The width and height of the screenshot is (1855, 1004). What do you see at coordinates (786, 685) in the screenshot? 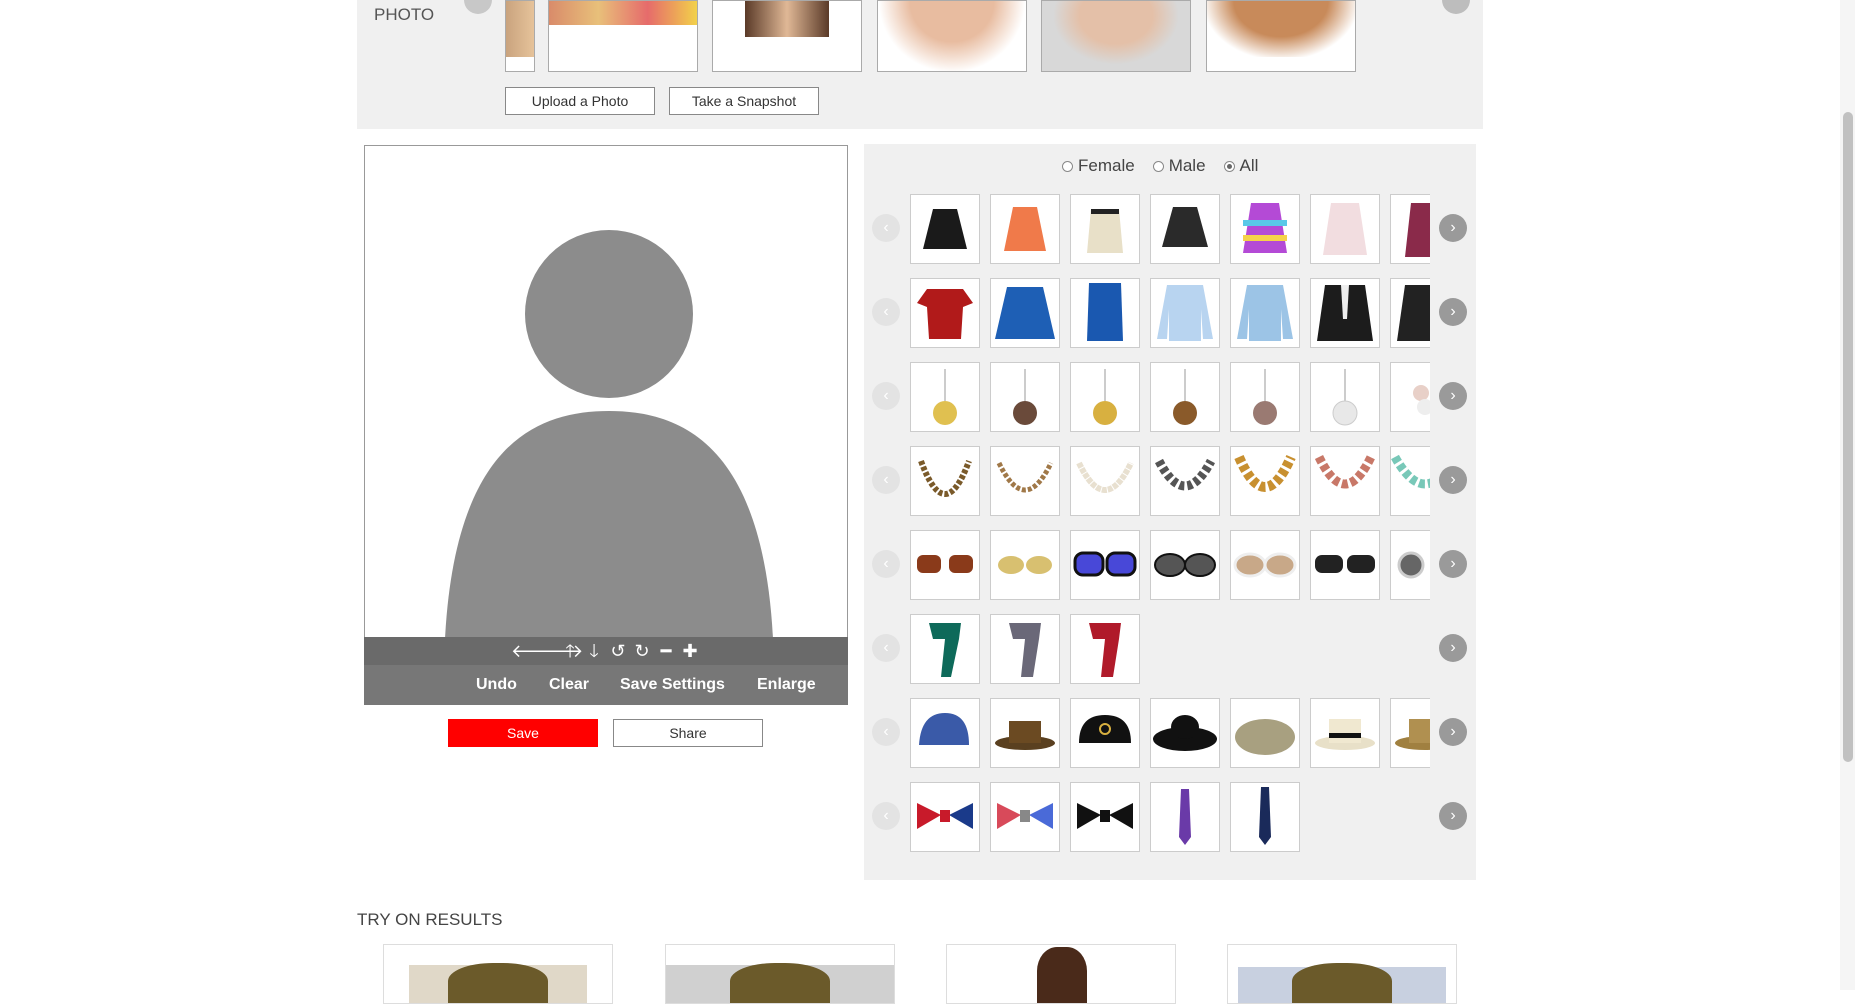
I see `enlarge-button: Enlarge` at bounding box center [786, 685].